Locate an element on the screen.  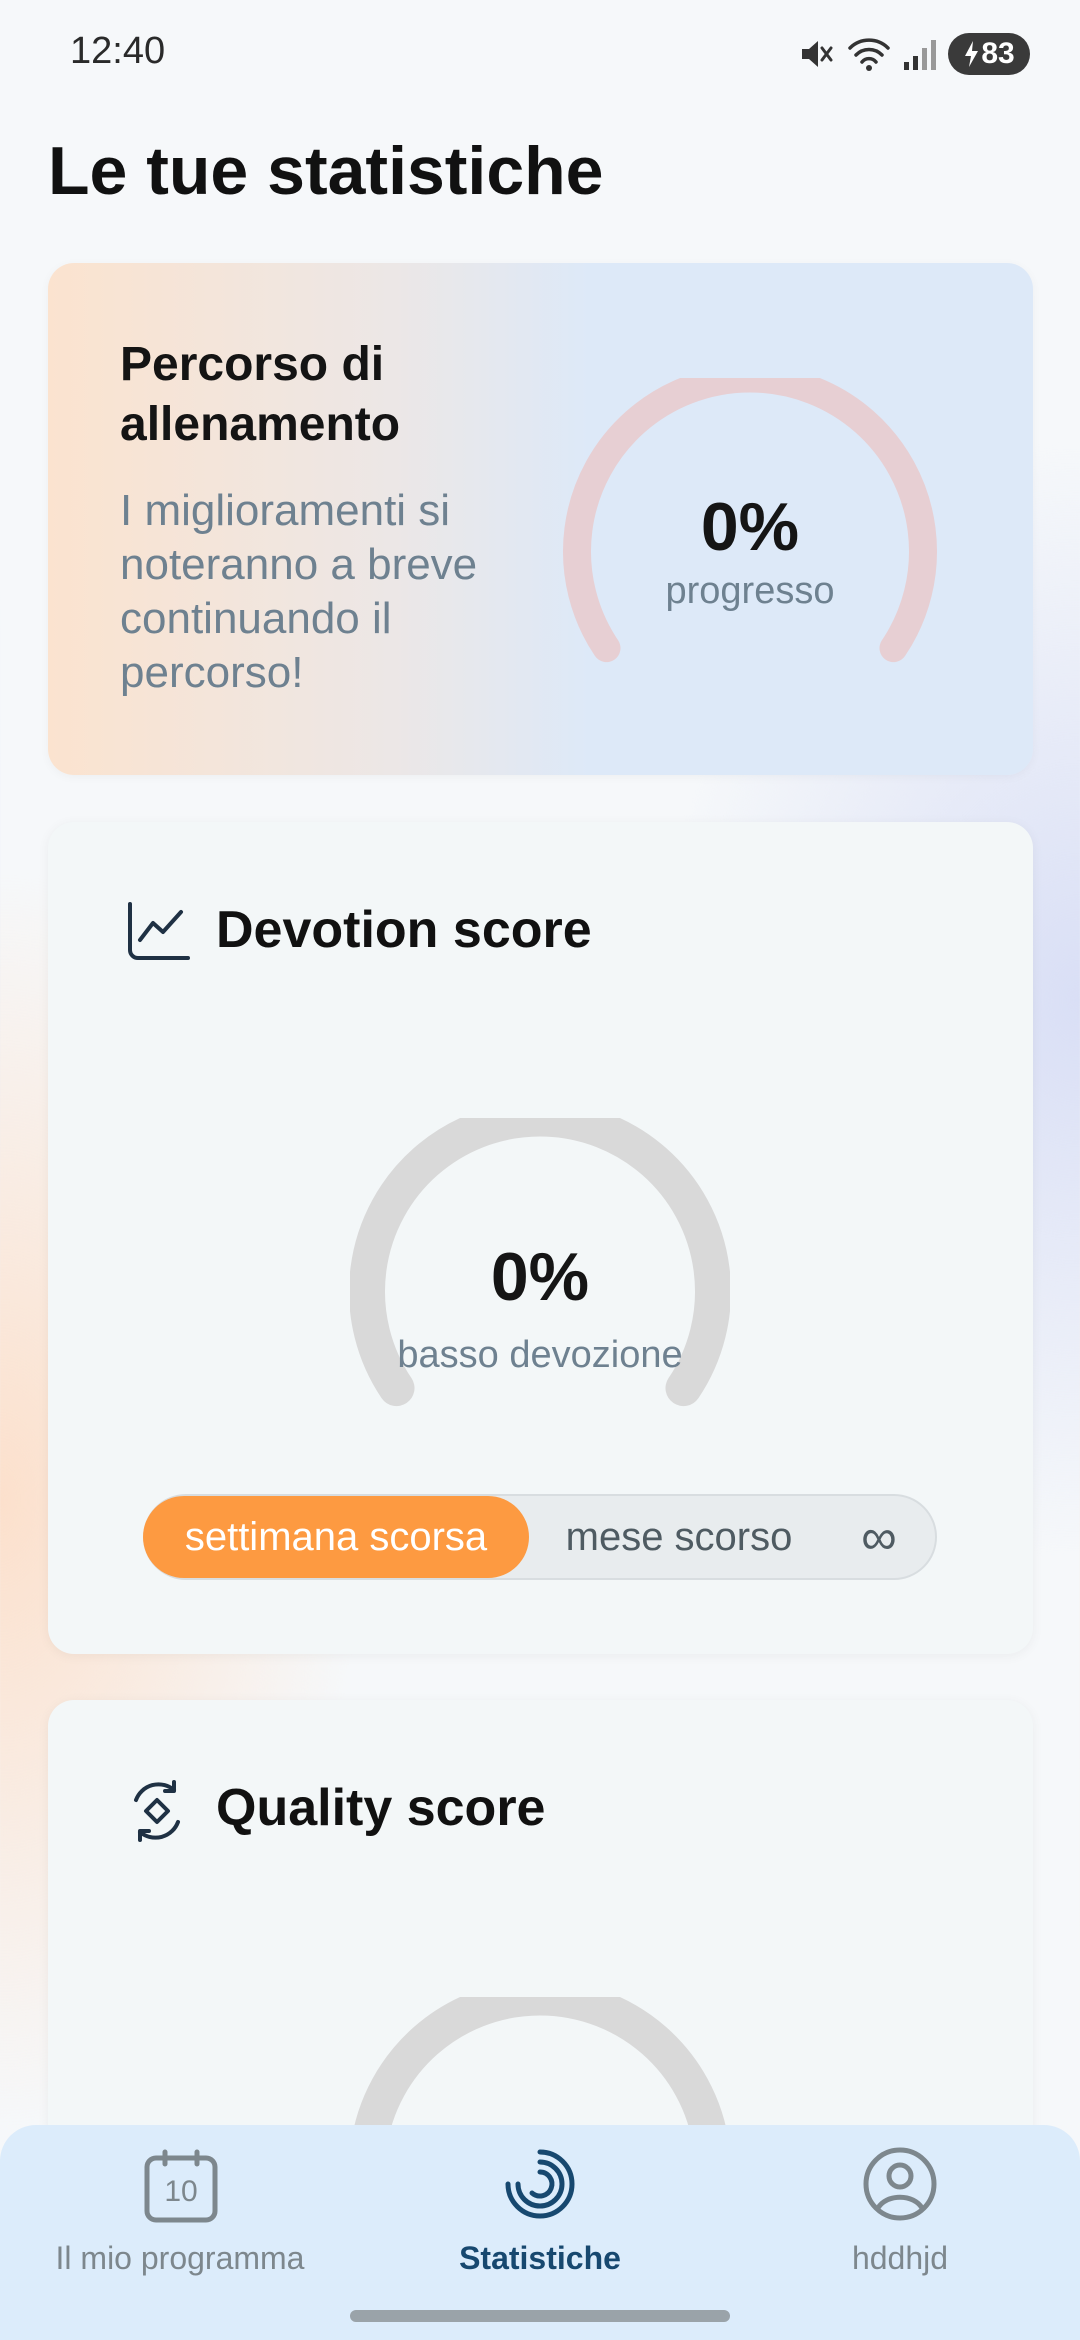
stats-spiral-icon is located at coordinates (540, 2186).